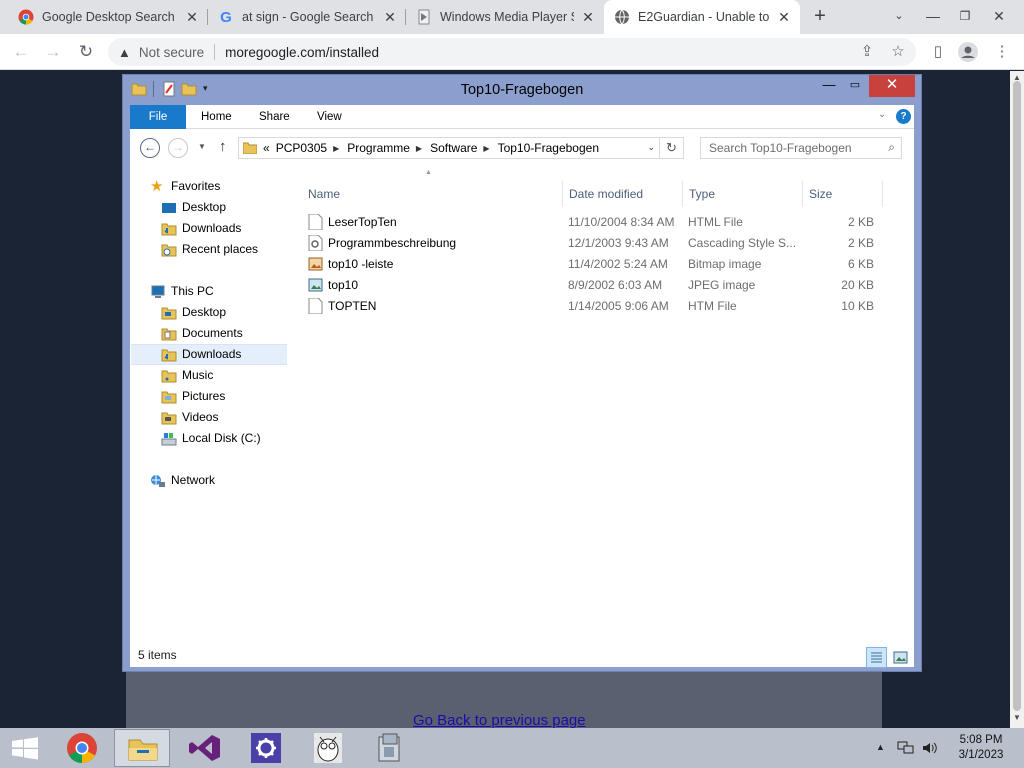  What do you see at coordinates (53, 52) in the screenshot?
I see `forward-button: →` at bounding box center [53, 52].